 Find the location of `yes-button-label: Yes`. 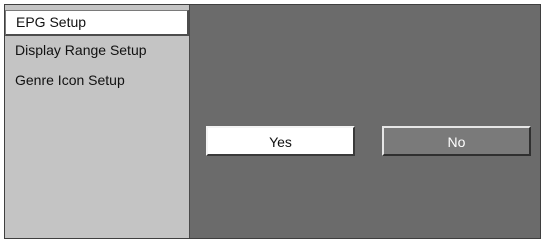

yes-button-label: Yes is located at coordinates (280, 142).